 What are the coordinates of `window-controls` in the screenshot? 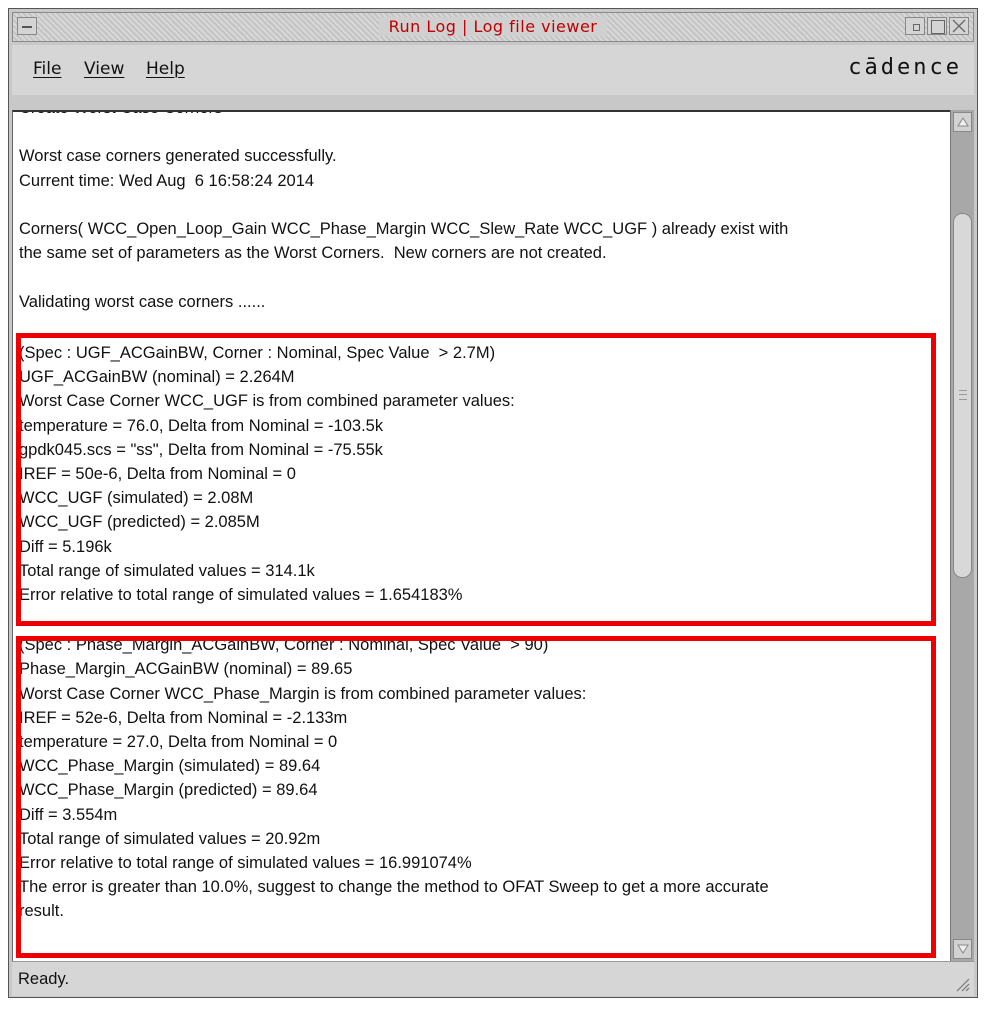 It's located at (937, 26).